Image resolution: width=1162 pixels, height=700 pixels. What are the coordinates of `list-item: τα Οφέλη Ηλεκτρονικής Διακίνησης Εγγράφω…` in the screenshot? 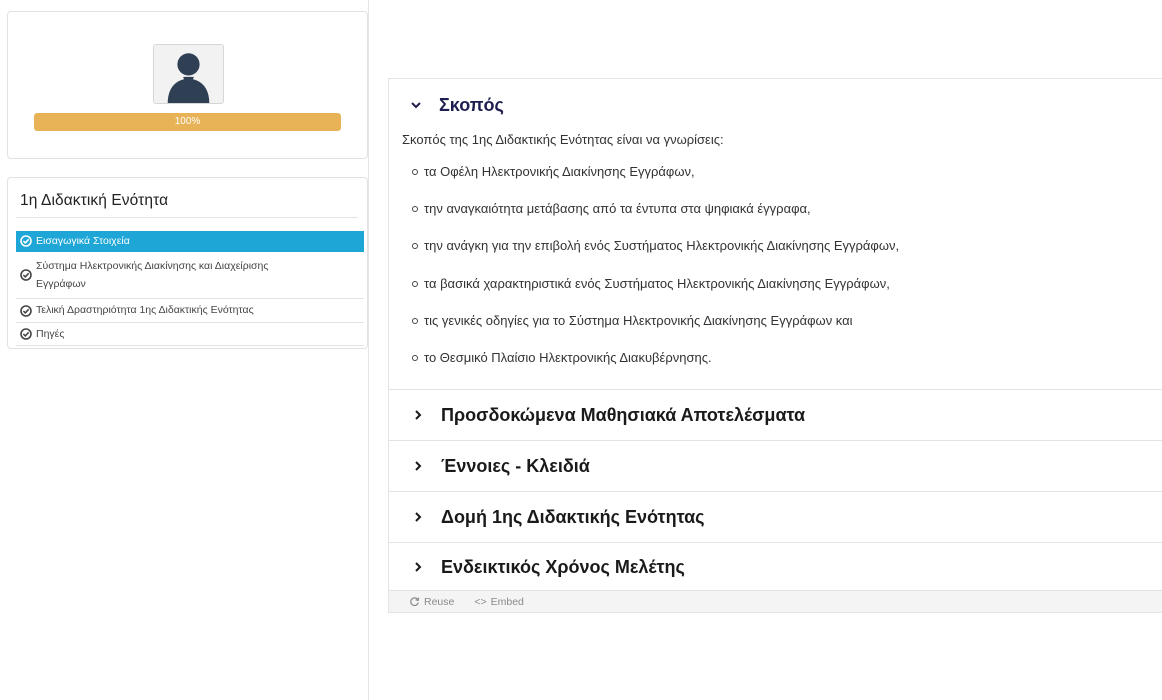 It's located at (782, 182).